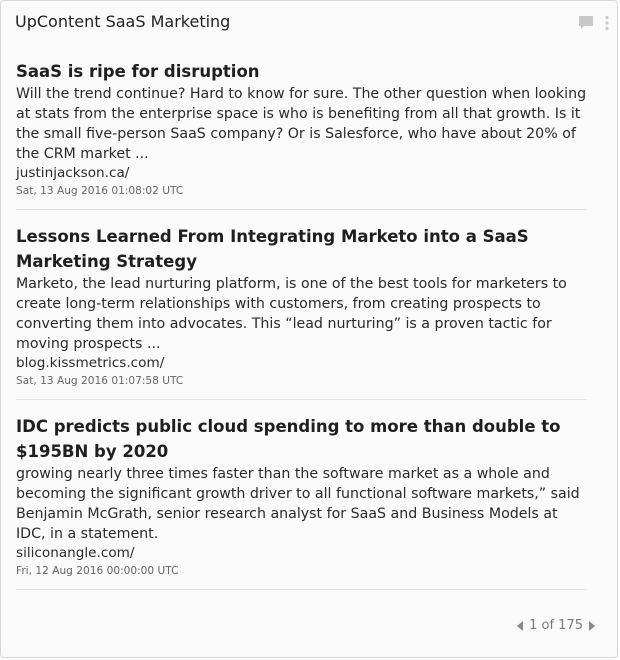 The height and width of the screenshot is (660, 620). Describe the element at coordinates (301, 553) in the screenshot. I see `article-source: siliconangle.com/` at that location.